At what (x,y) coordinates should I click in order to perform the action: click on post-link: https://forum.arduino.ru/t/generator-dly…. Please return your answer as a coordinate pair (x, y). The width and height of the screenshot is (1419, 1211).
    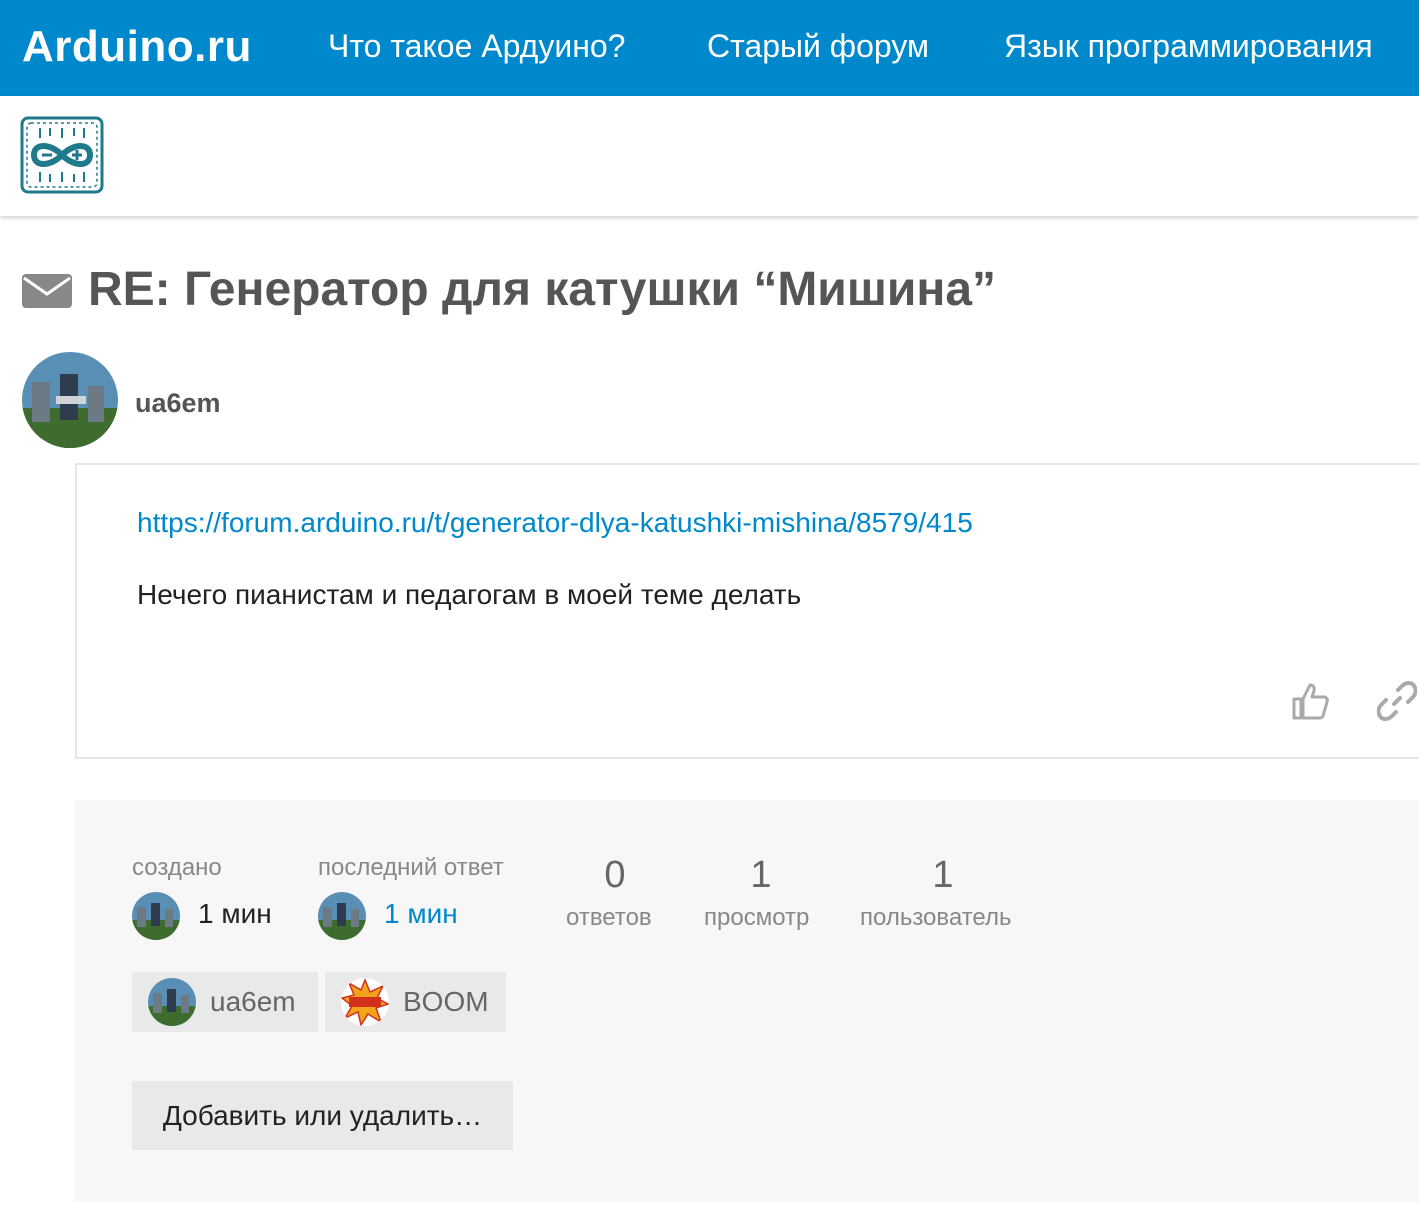
    Looking at the image, I should click on (555, 523).